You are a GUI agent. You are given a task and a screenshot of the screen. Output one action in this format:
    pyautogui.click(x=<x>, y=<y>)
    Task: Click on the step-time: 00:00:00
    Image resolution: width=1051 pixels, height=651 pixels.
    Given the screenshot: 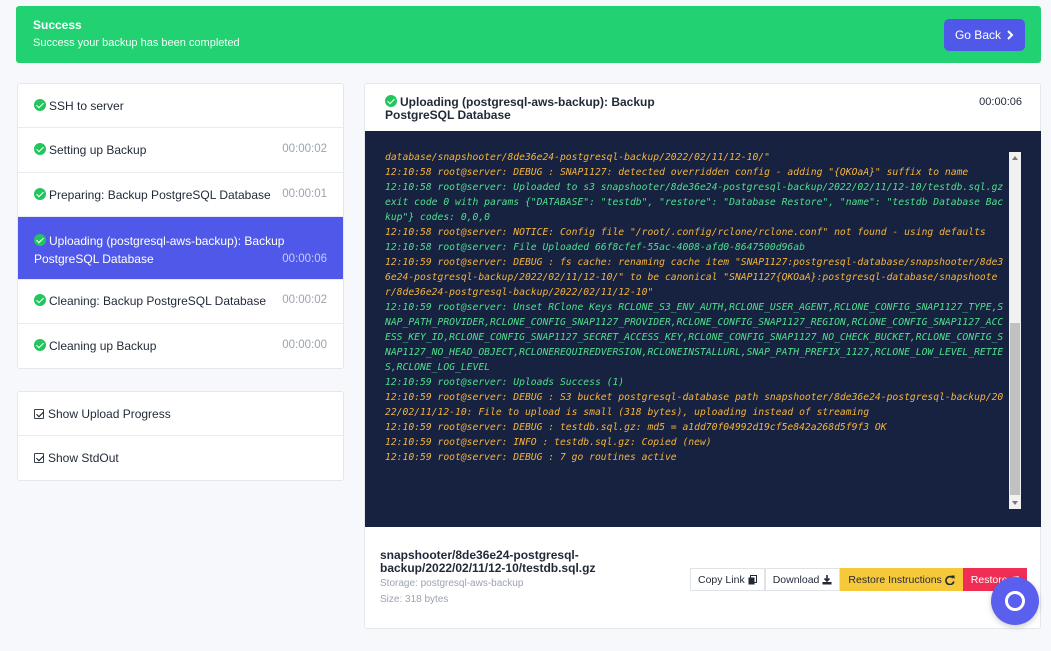 What is the action you would take?
    pyautogui.click(x=304, y=345)
    